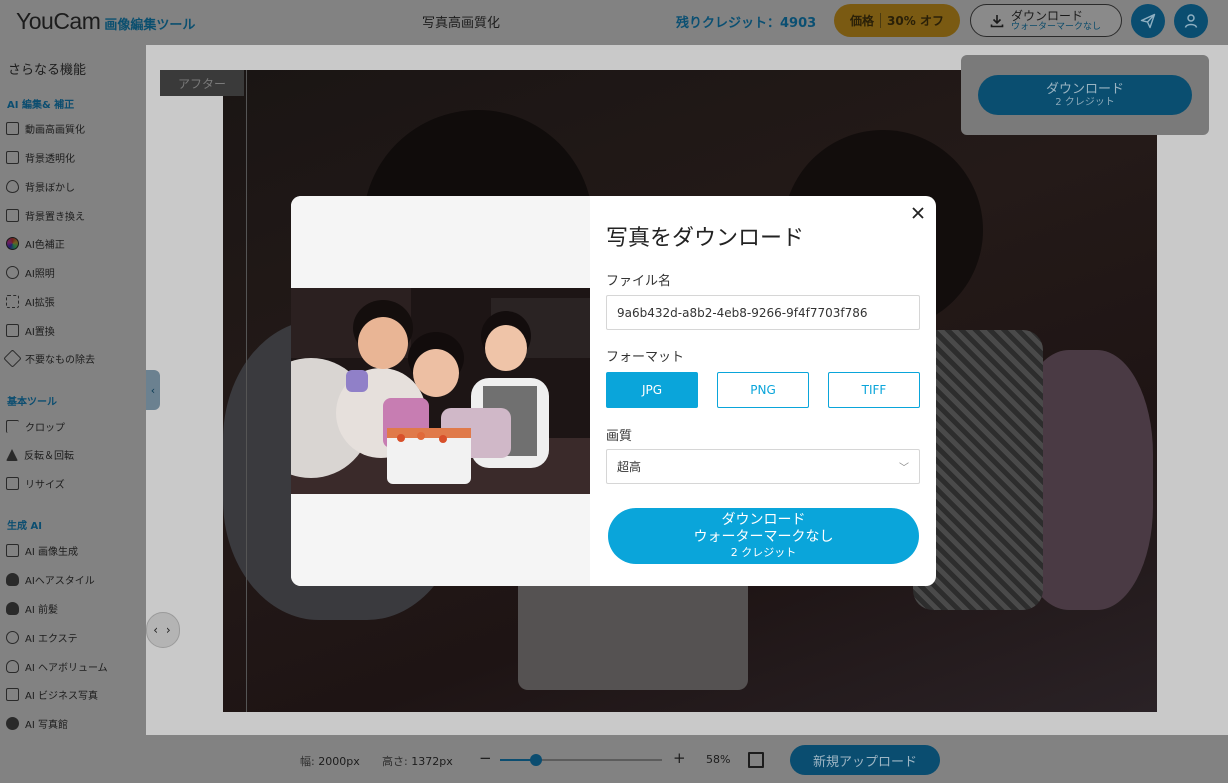  I want to click on image-height: 高さ: 1372px, so click(417, 761).